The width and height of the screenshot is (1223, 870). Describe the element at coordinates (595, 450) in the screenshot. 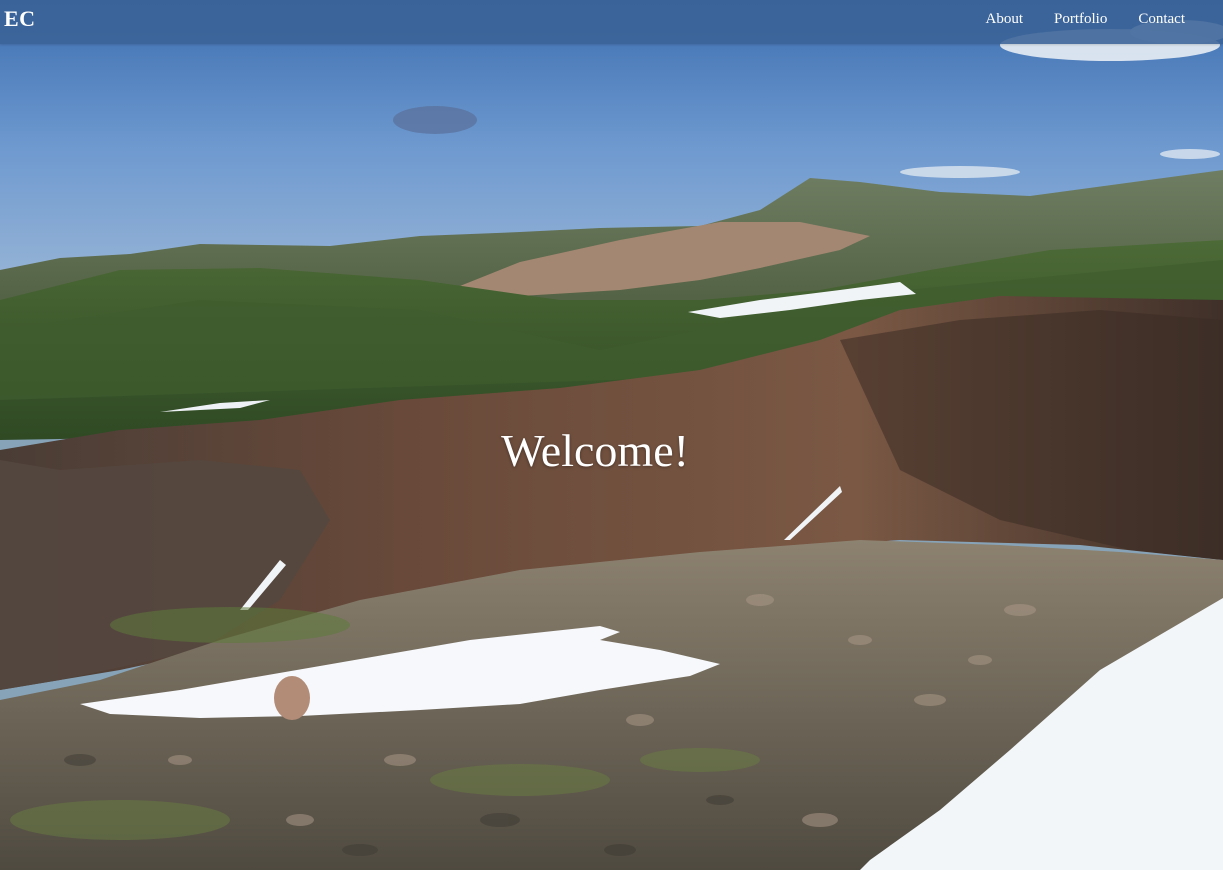

I see `welcome-heading: Welcome!` at that location.